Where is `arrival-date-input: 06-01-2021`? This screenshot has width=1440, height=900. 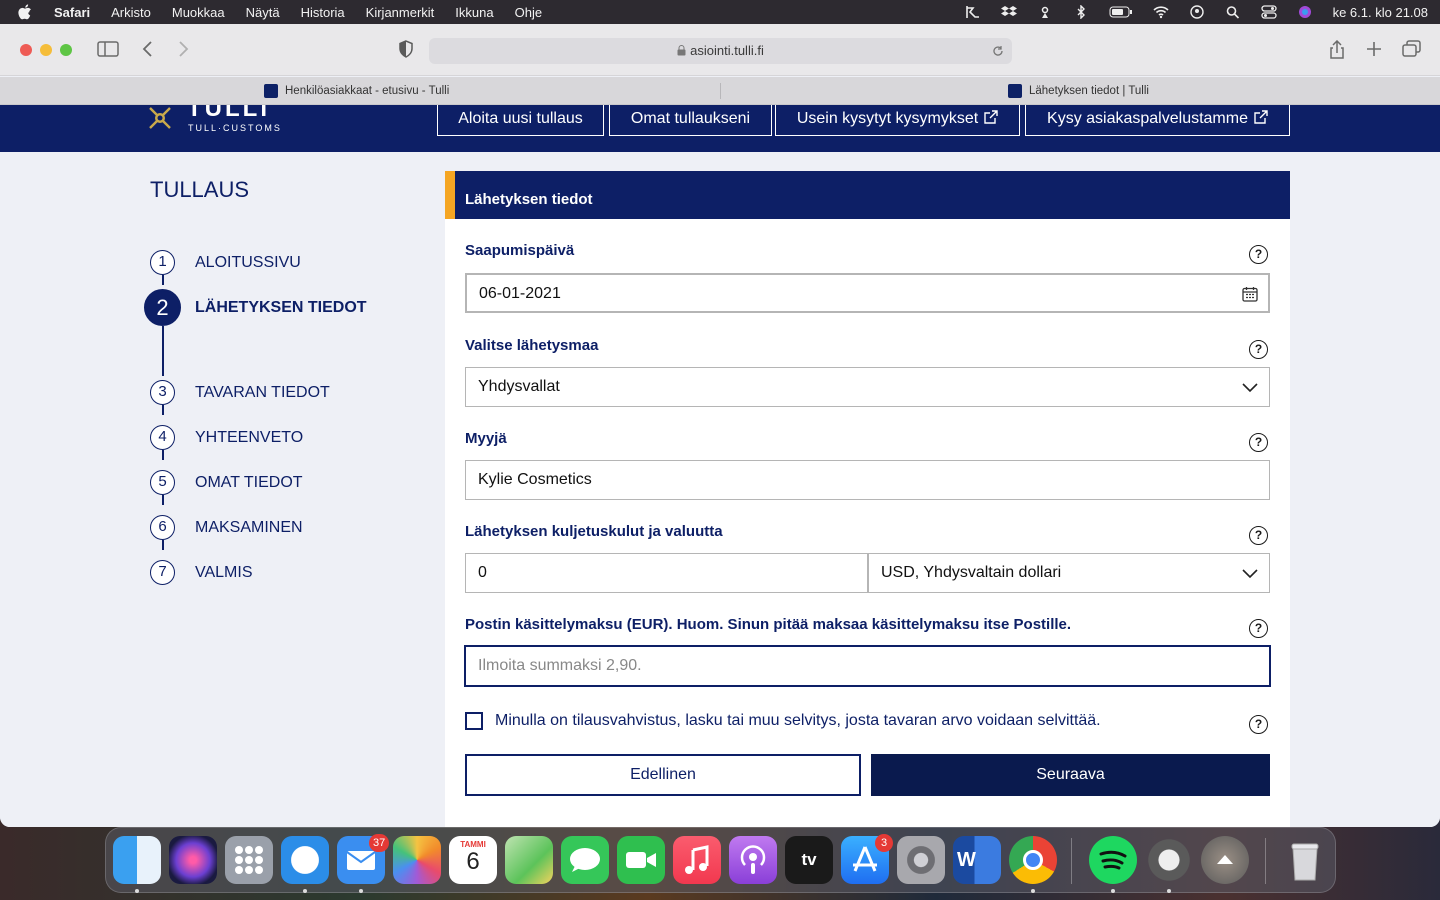
arrival-date-input: 06-01-2021 is located at coordinates (867, 293).